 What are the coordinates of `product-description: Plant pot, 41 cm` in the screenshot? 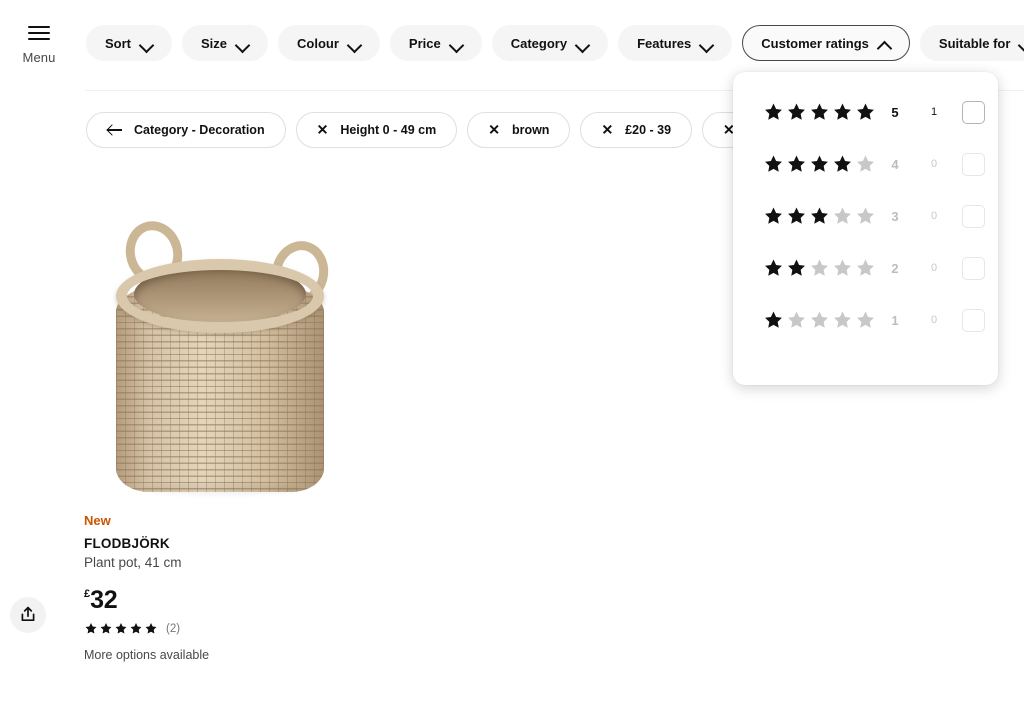 It's located at (133, 562).